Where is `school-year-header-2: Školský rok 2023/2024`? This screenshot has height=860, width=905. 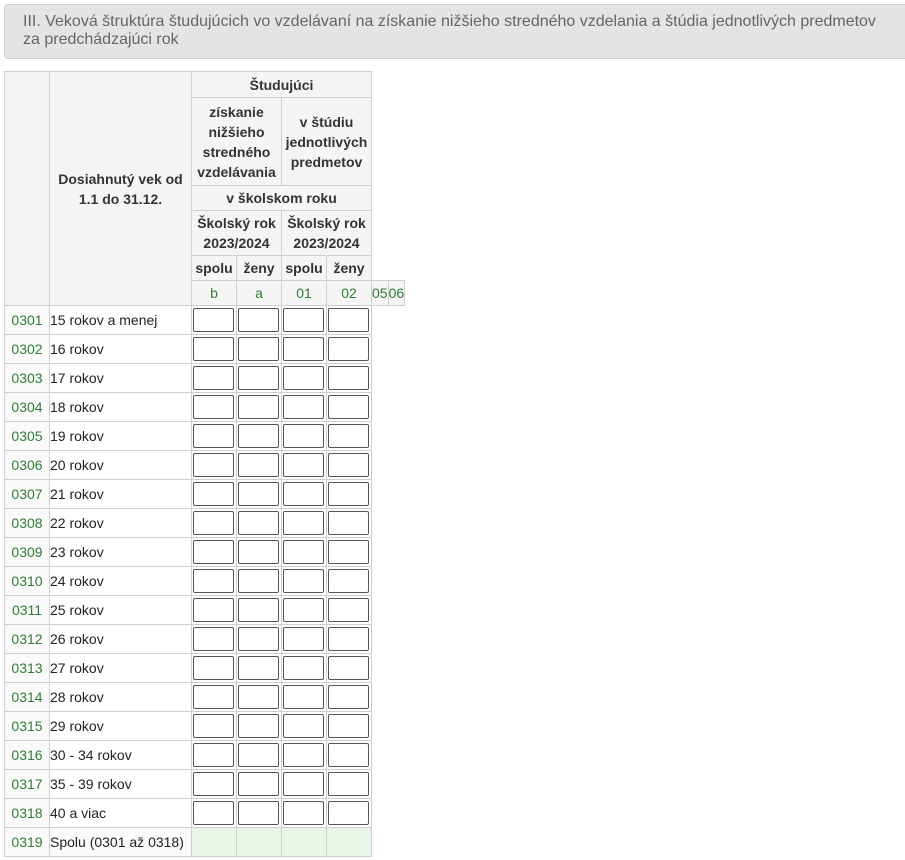
school-year-header-2: Školský rok 2023/2024 is located at coordinates (326, 233).